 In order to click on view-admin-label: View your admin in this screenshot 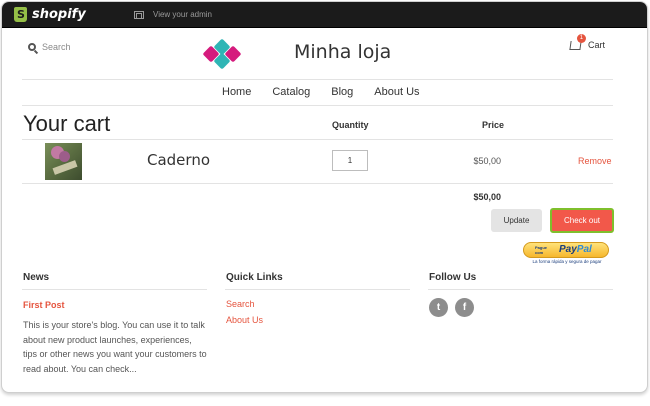, I will do `click(182, 14)`.